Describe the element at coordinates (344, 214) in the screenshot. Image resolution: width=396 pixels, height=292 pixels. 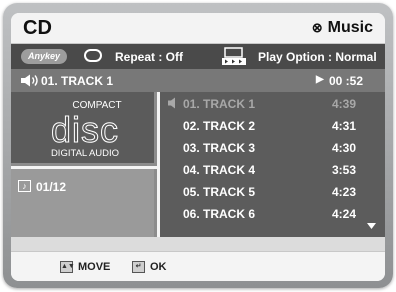
I see `track-duration: 4:24` at that location.